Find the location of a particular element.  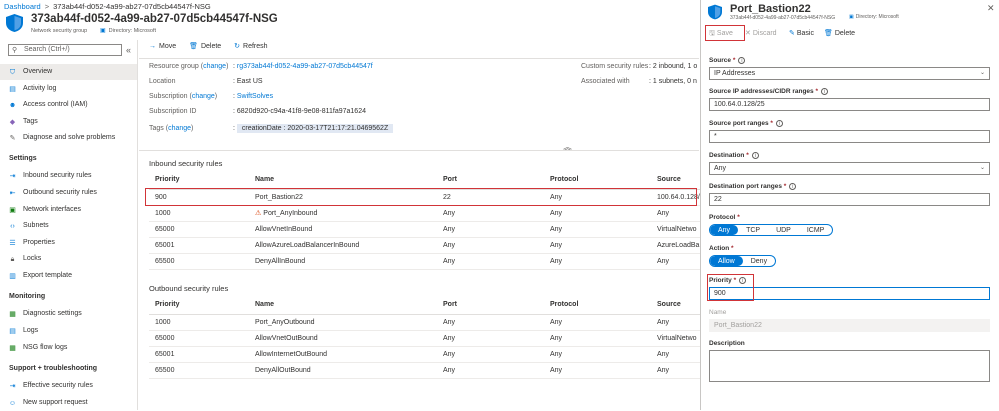

table-row: 65001 AllowInternetOutBound Any Any Any is located at coordinates (429, 354).